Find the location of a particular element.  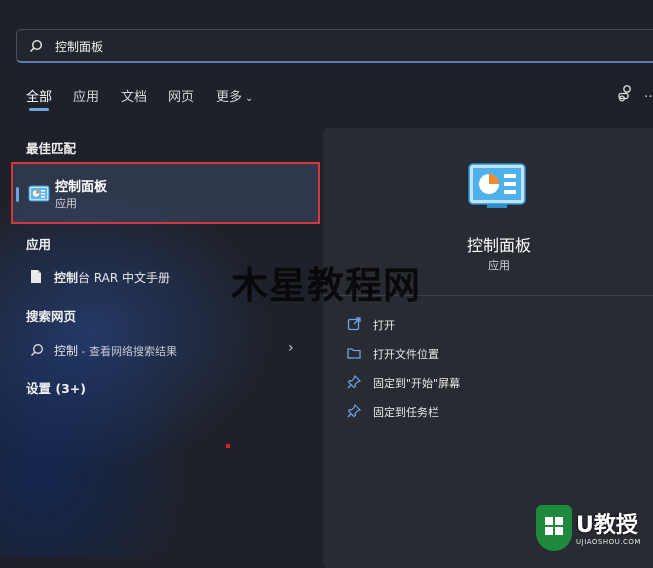

chevron-down-icon: ⌄ is located at coordinates (249, 98).